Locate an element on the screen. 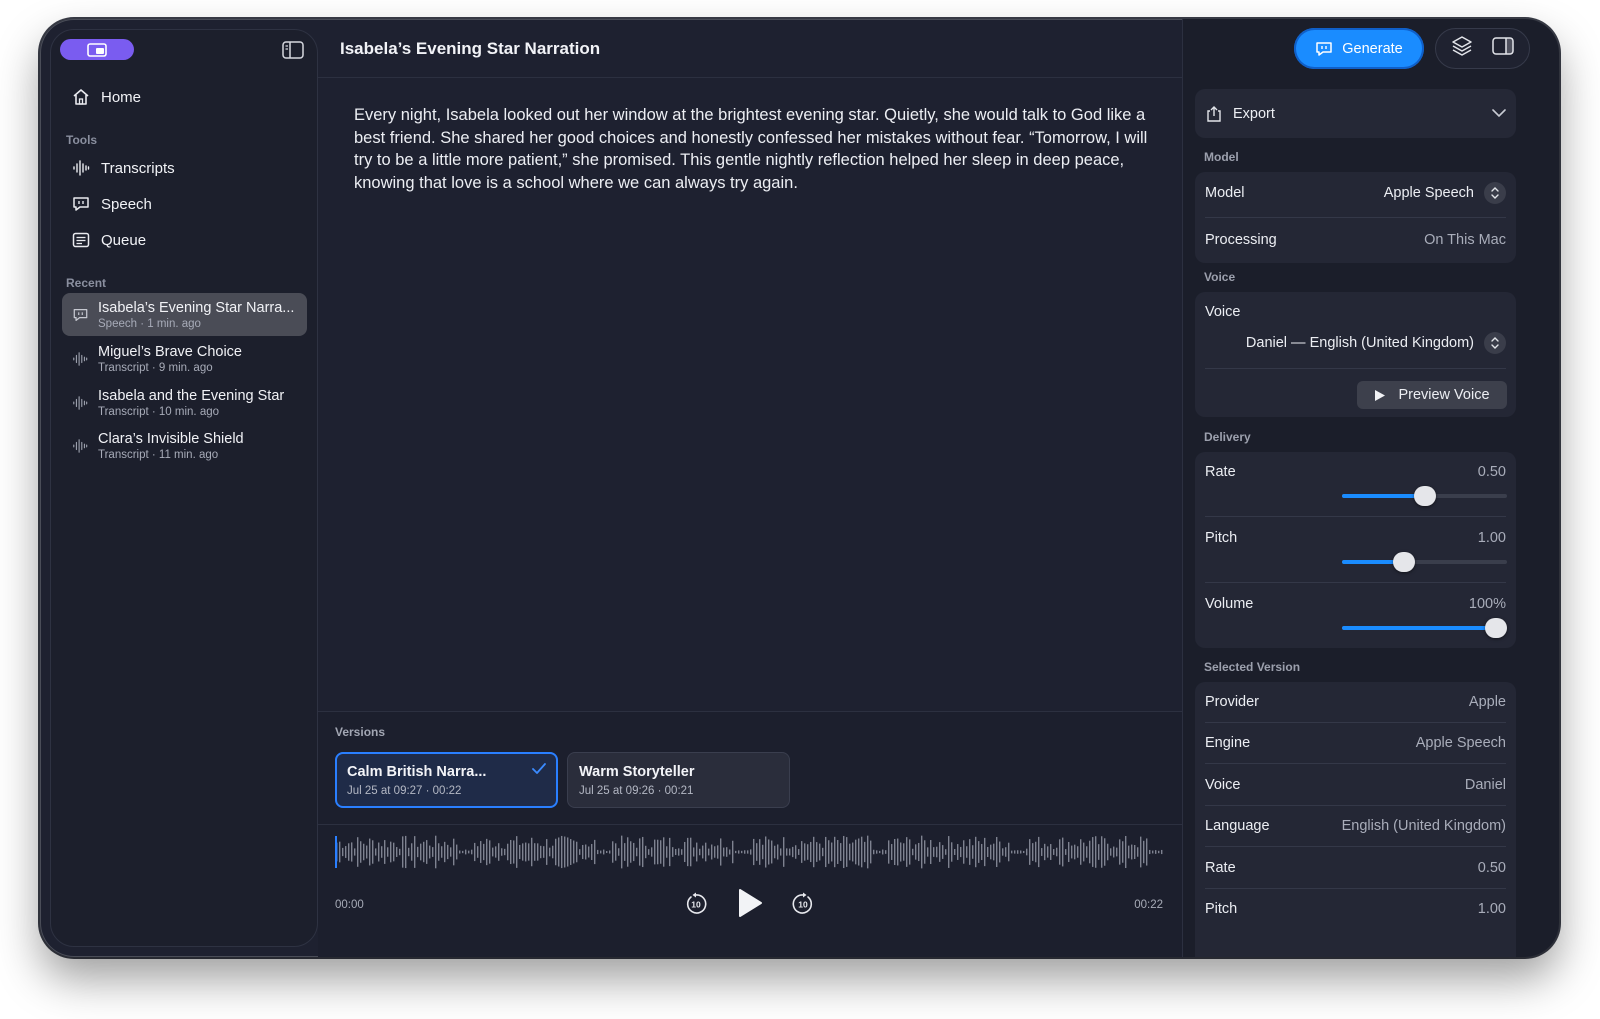  toggle-inspector-button is located at coordinates (1503, 48).